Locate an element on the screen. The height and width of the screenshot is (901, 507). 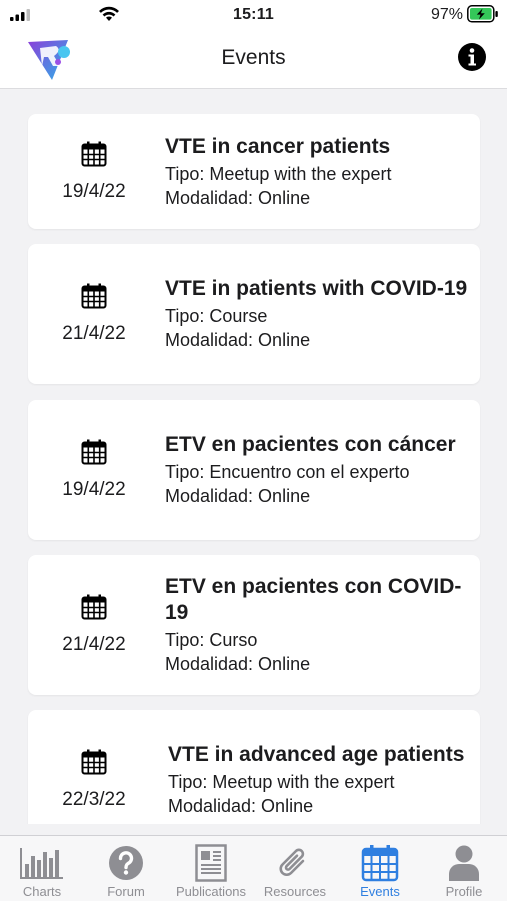
event-type: Tipo: Curso is located at coordinates (211, 640).